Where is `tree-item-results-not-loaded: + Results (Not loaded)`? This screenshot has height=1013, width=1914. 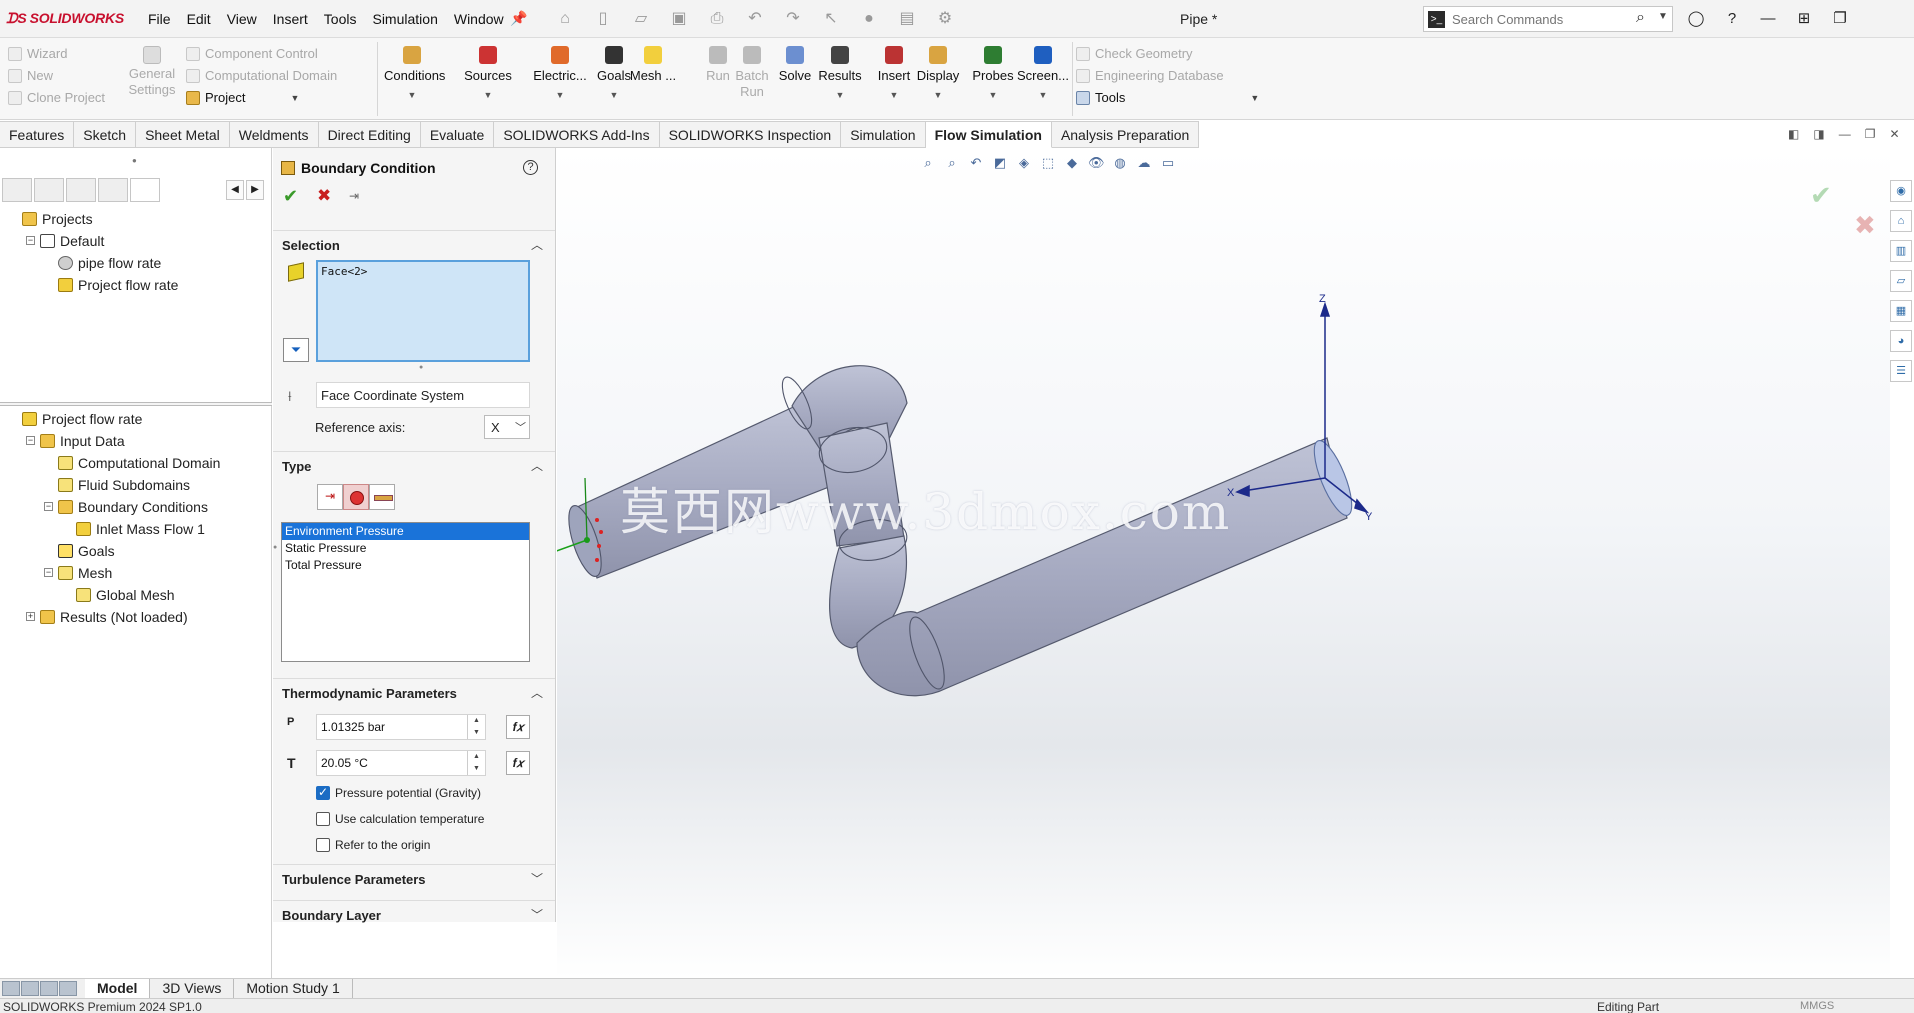
tree-item-results-not-loaded: + Results (Not loaded) is located at coordinates (136, 617).